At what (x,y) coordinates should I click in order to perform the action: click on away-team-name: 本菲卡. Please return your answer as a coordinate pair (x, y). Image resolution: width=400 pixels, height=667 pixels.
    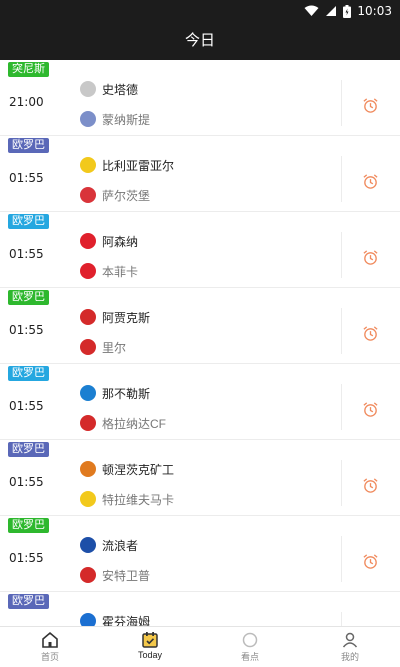
    Looking at the image, I should click on (120, 271).